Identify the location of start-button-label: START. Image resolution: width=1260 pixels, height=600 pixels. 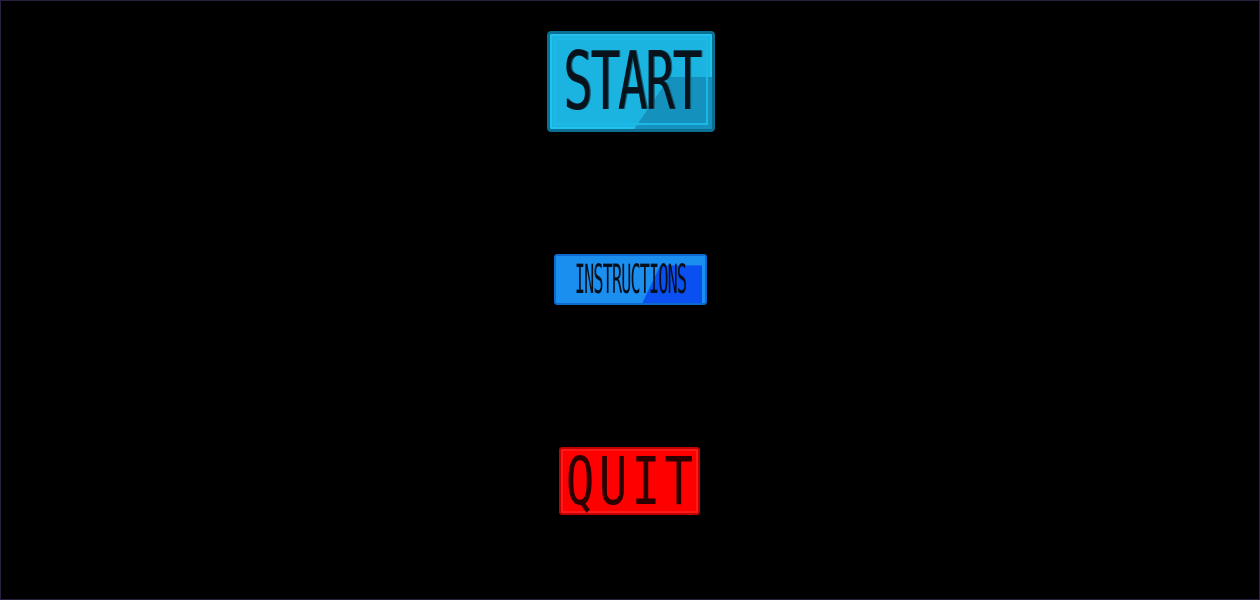
(632, 81).